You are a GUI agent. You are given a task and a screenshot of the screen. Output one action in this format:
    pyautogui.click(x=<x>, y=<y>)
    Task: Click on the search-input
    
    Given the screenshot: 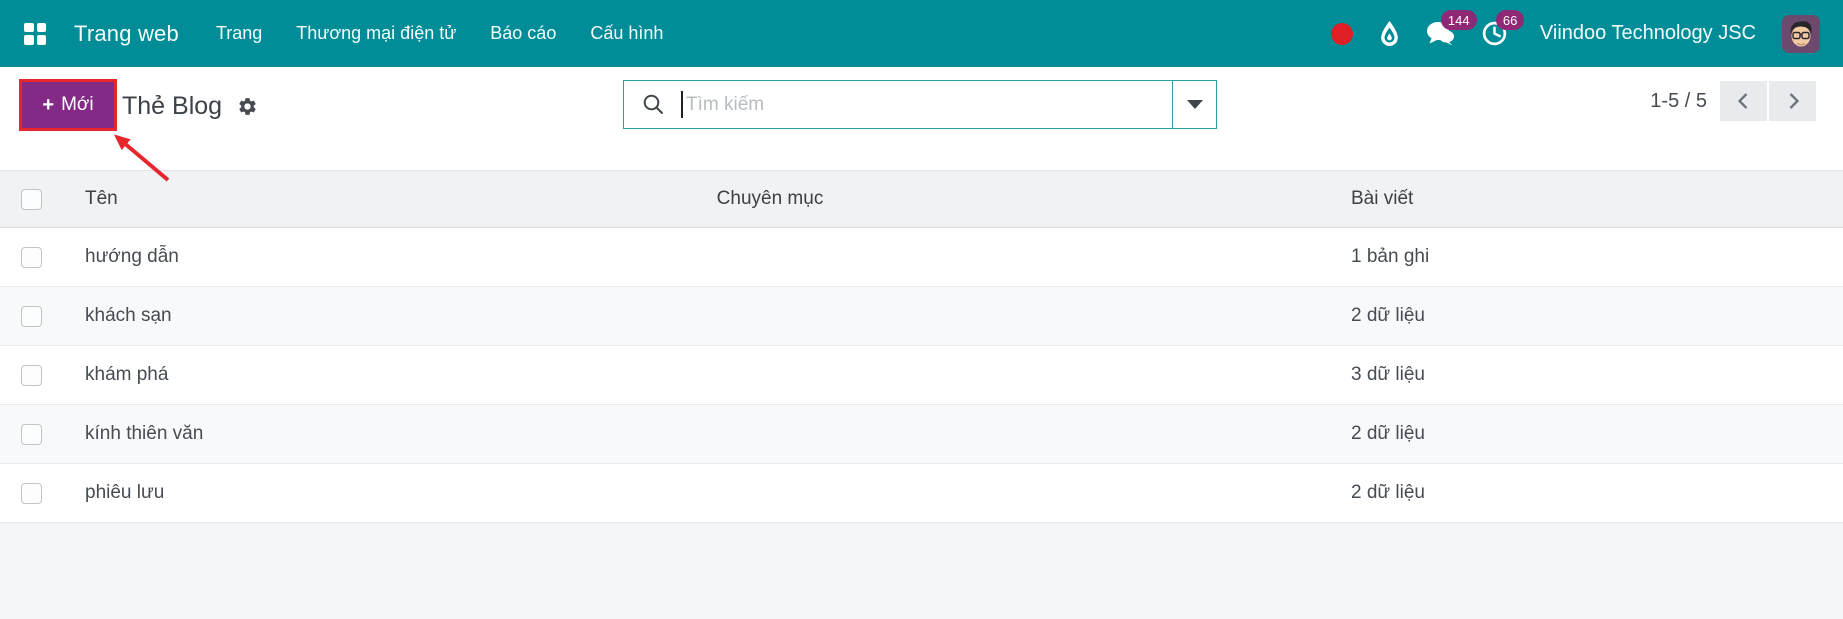 What is the action you would take?
    pyautogui.click(x=927, y=104)
    